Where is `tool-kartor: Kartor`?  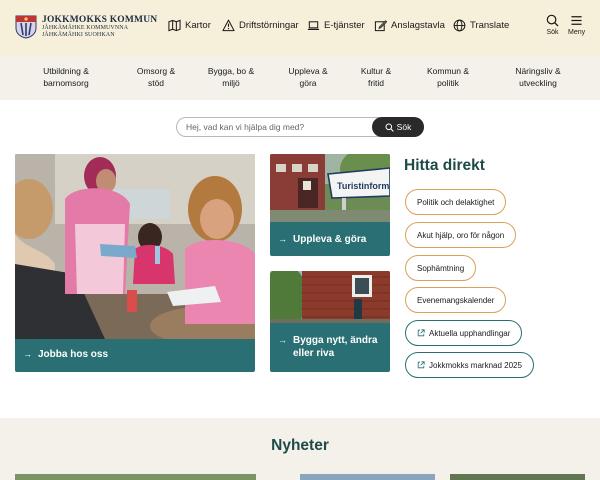
tool-kartor: Kartor is located at coordinates (189, 25).